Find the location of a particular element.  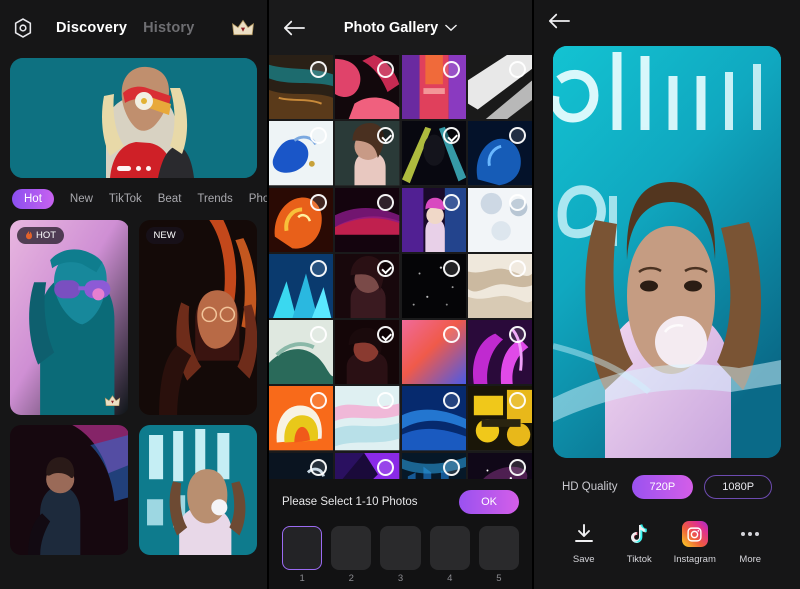

slot-item: 5 is located at coordinates (499, 555).